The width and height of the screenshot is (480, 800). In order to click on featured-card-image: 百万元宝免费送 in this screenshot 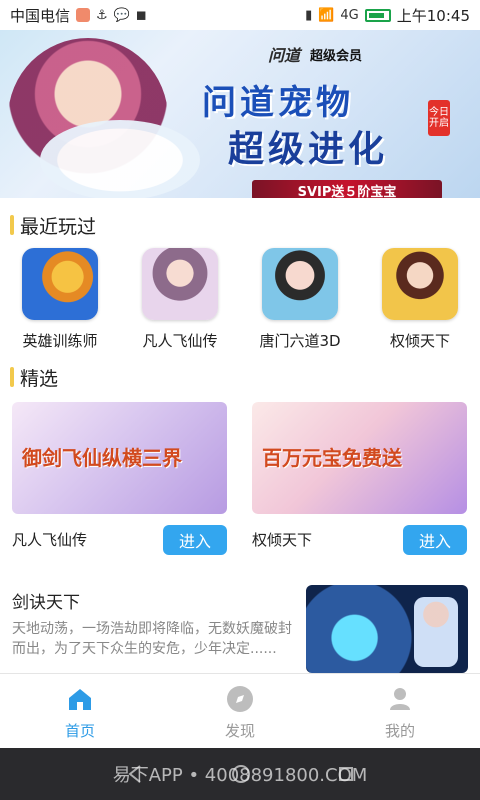, I will do `click(359, 458)`.